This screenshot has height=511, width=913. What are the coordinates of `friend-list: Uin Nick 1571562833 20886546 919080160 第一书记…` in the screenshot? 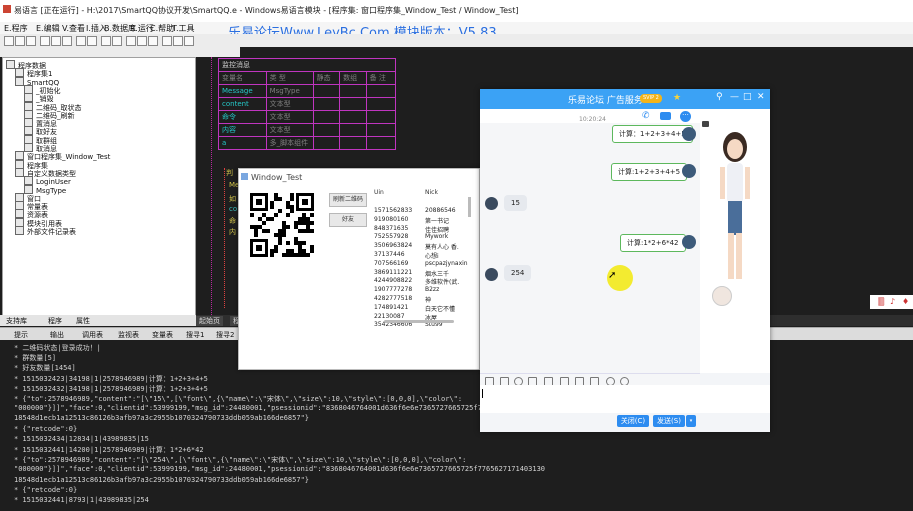 It's located at (424, 264).